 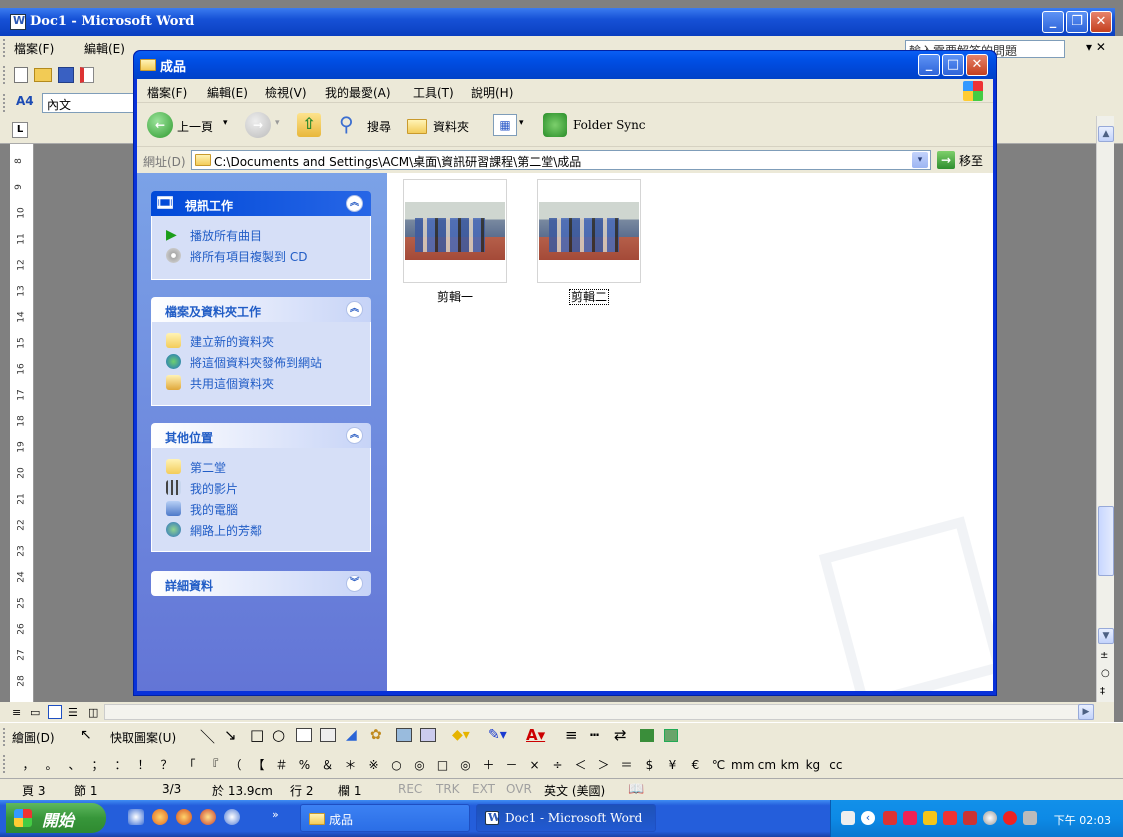 I want to click on symbol-button: ＊, so click(x=350, y=764).